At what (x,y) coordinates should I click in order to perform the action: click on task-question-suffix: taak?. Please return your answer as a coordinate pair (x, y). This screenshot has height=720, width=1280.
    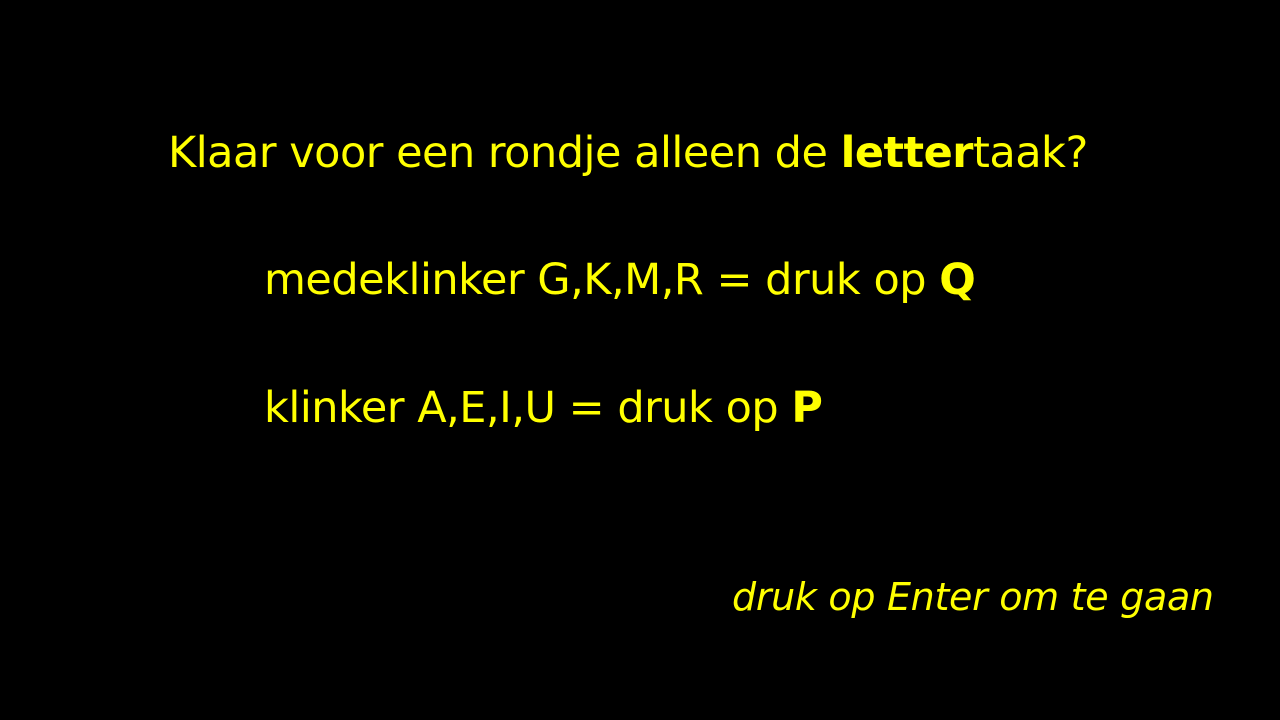
    Looking at the image, I should click on (1030, 153).